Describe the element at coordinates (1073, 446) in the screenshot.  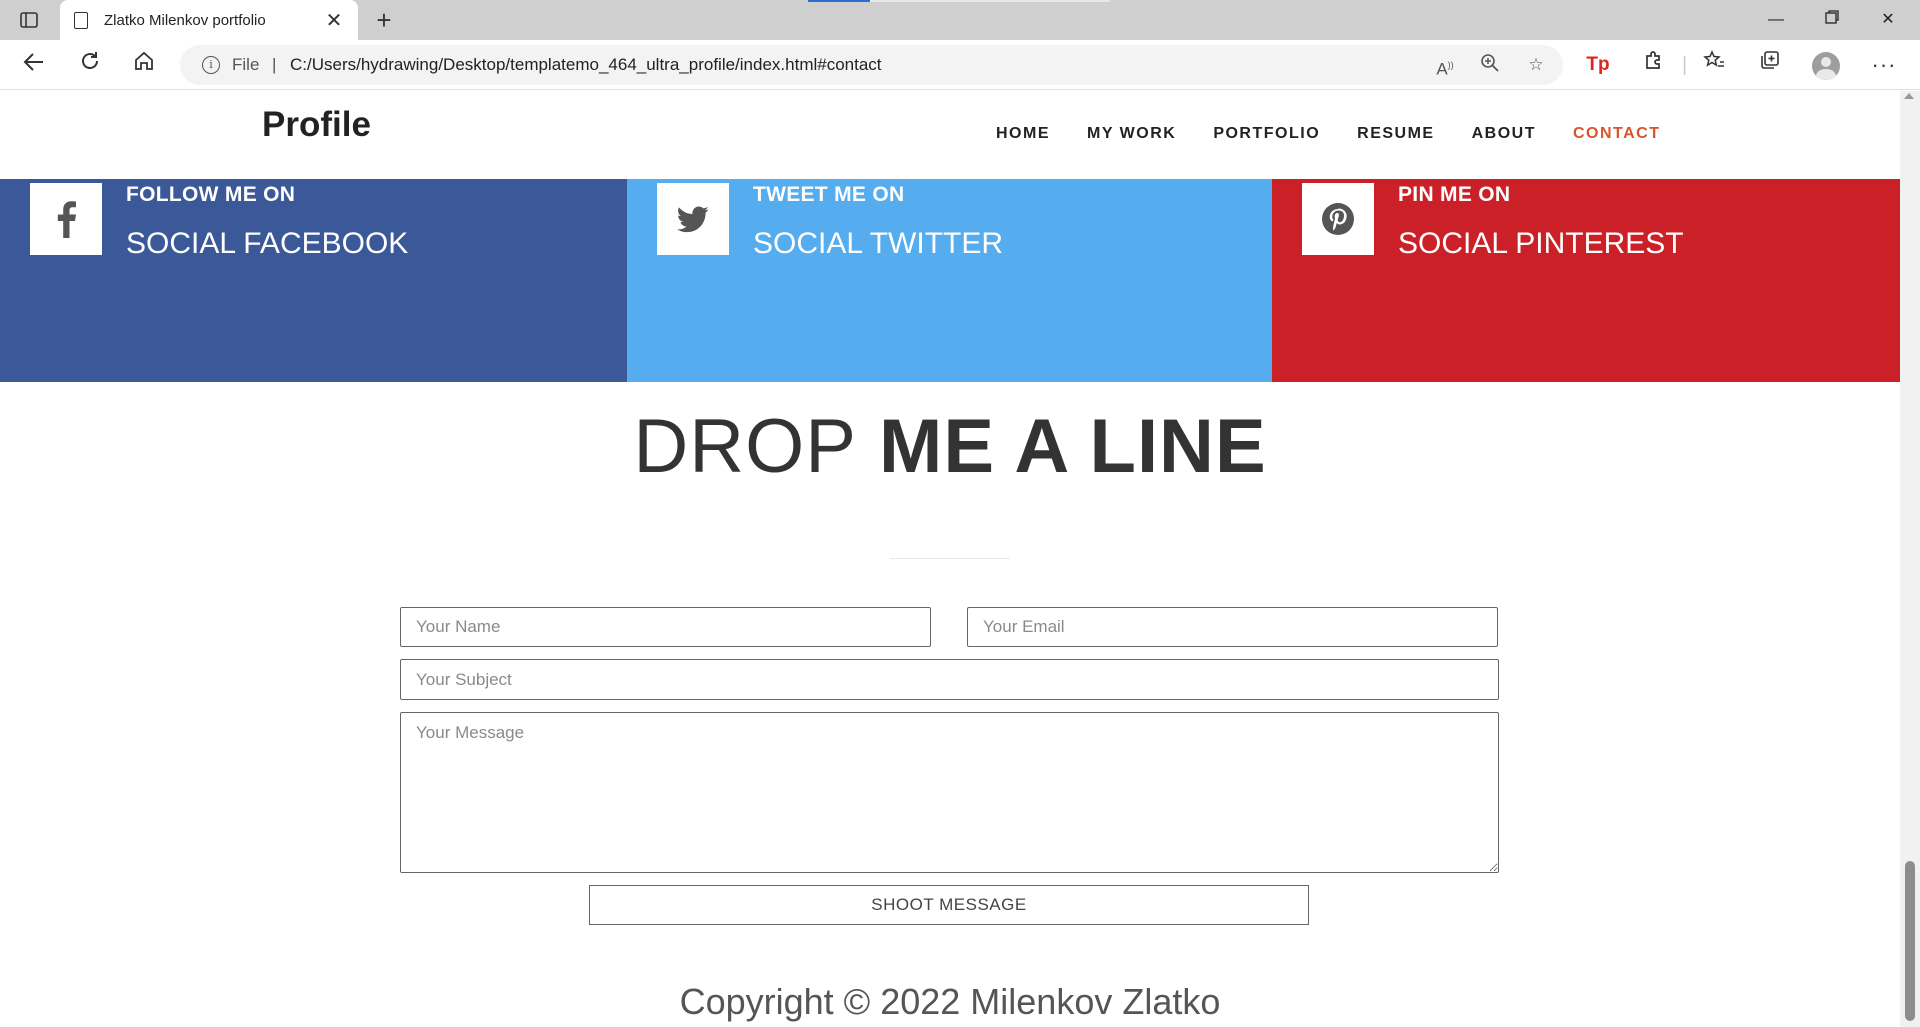
I see `contact-heading-bold: ME A LINE` at that location.